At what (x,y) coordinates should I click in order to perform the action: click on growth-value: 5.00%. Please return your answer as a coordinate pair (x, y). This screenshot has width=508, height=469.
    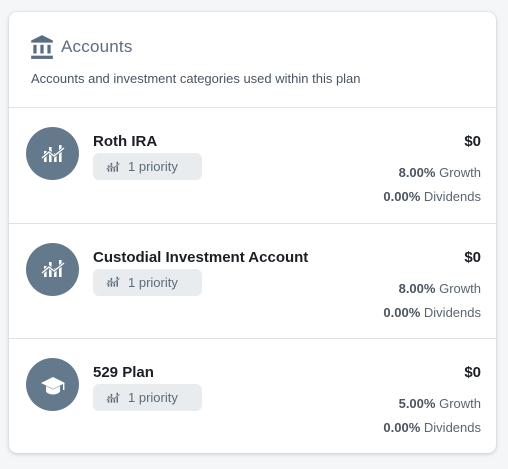
    Looking at the image, I should click on (417, 403).